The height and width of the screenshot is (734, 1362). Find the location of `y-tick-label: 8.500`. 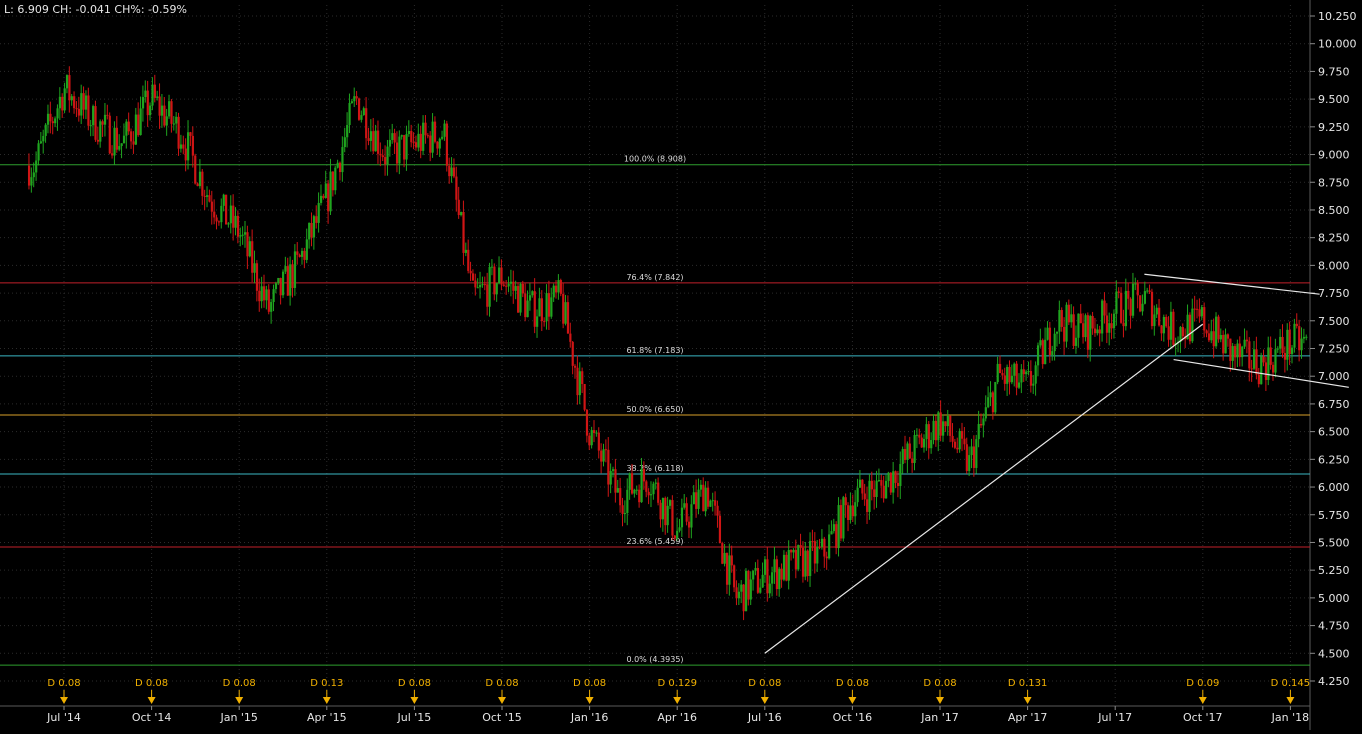

y-tick-label: 8.500 is located at coordinates (1334, 210).